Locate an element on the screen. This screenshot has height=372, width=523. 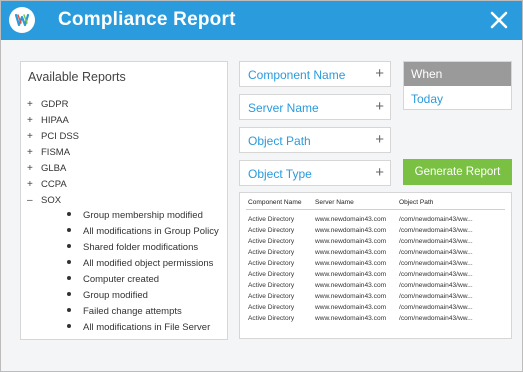
report-item-sox: – SOX is located at coordinates (44, 201).